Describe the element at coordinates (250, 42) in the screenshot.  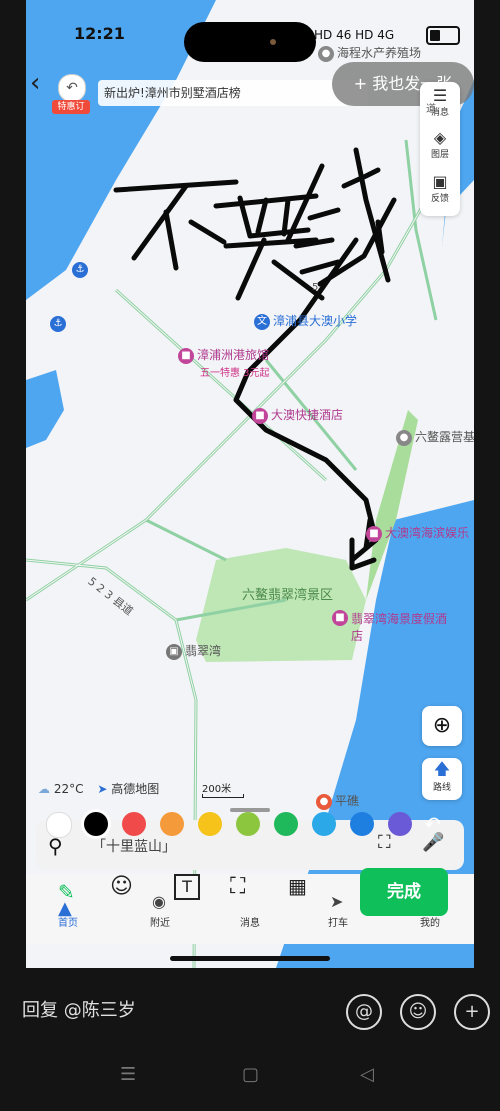
I see `dynamic-island` at that location.